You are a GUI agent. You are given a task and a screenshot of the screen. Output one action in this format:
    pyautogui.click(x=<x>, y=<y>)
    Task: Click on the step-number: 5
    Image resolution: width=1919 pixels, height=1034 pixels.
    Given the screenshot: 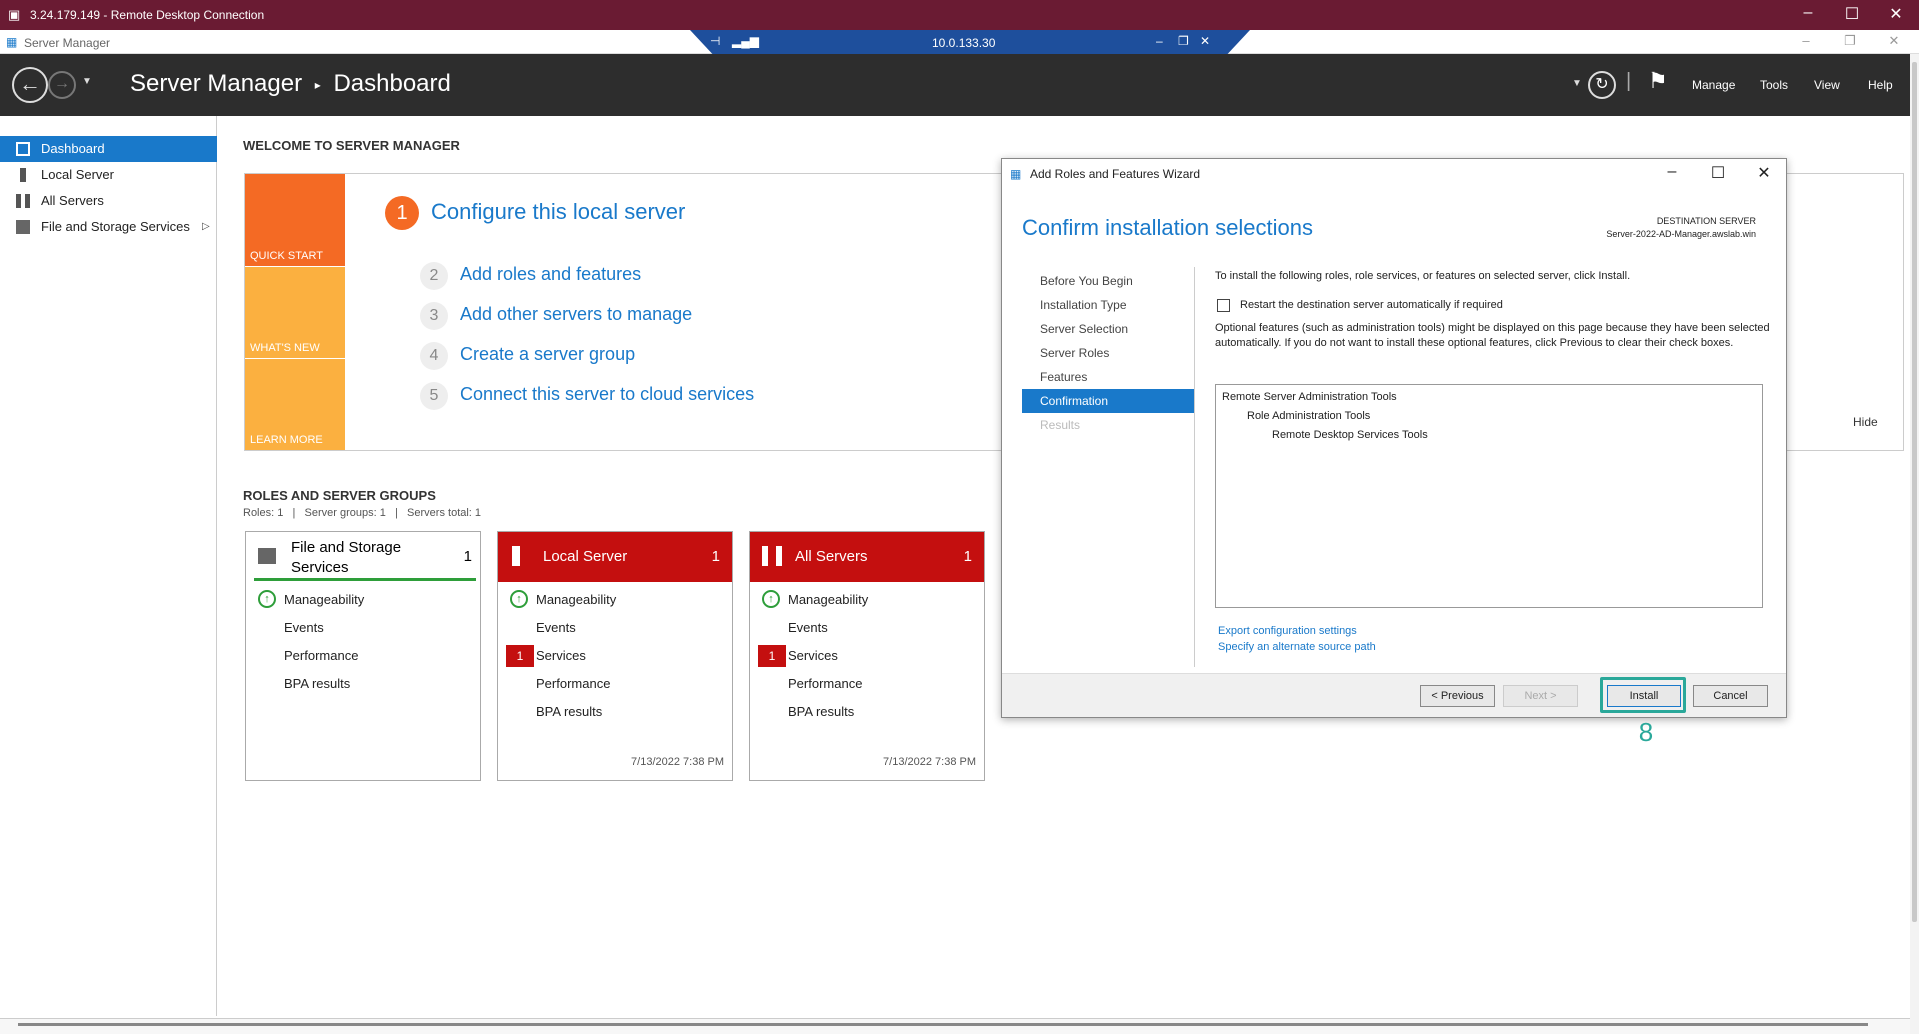 What is the action you would take?
    pyautogui.click(x=434, y=396)
    